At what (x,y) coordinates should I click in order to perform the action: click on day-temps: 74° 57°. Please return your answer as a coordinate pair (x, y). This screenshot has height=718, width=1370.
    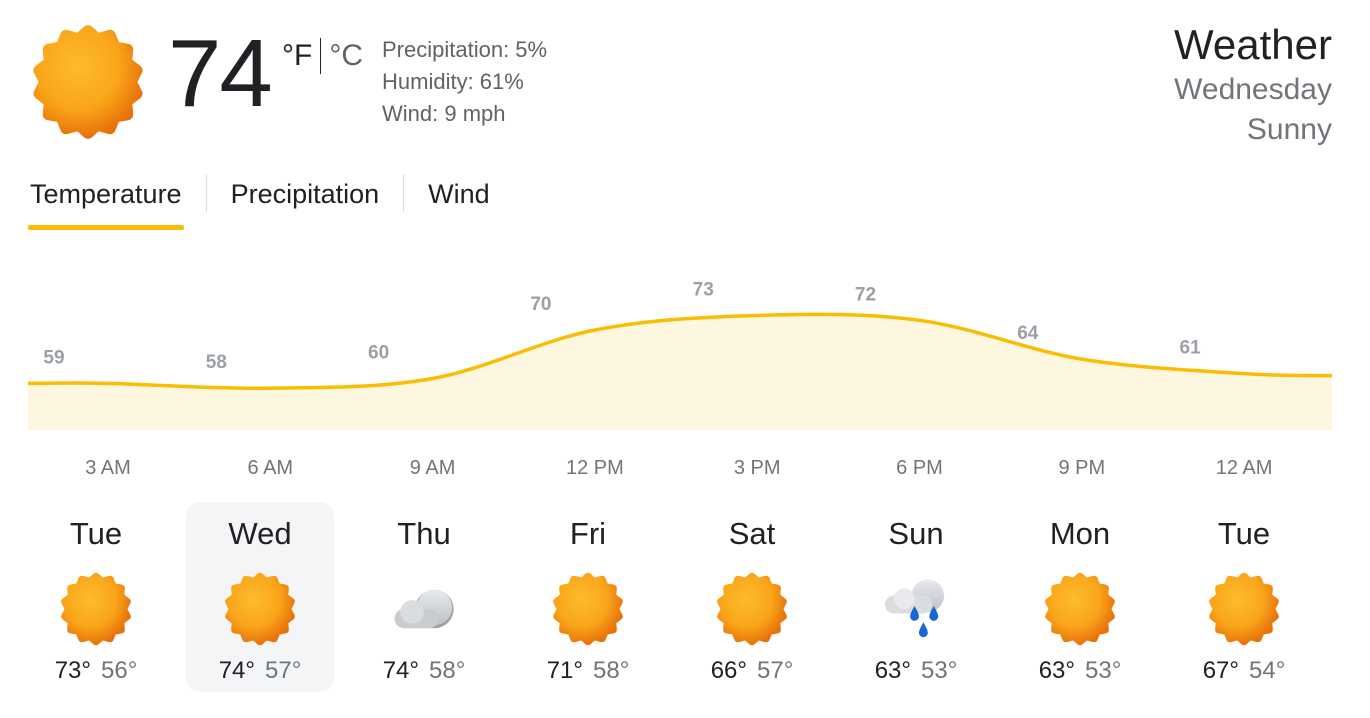
    Looking at the image, I should click on (260, 671).